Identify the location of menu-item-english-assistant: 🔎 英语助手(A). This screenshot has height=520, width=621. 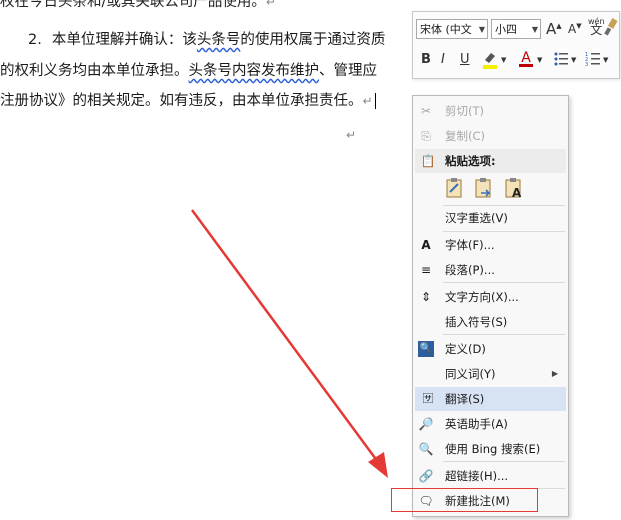
(490, 424).